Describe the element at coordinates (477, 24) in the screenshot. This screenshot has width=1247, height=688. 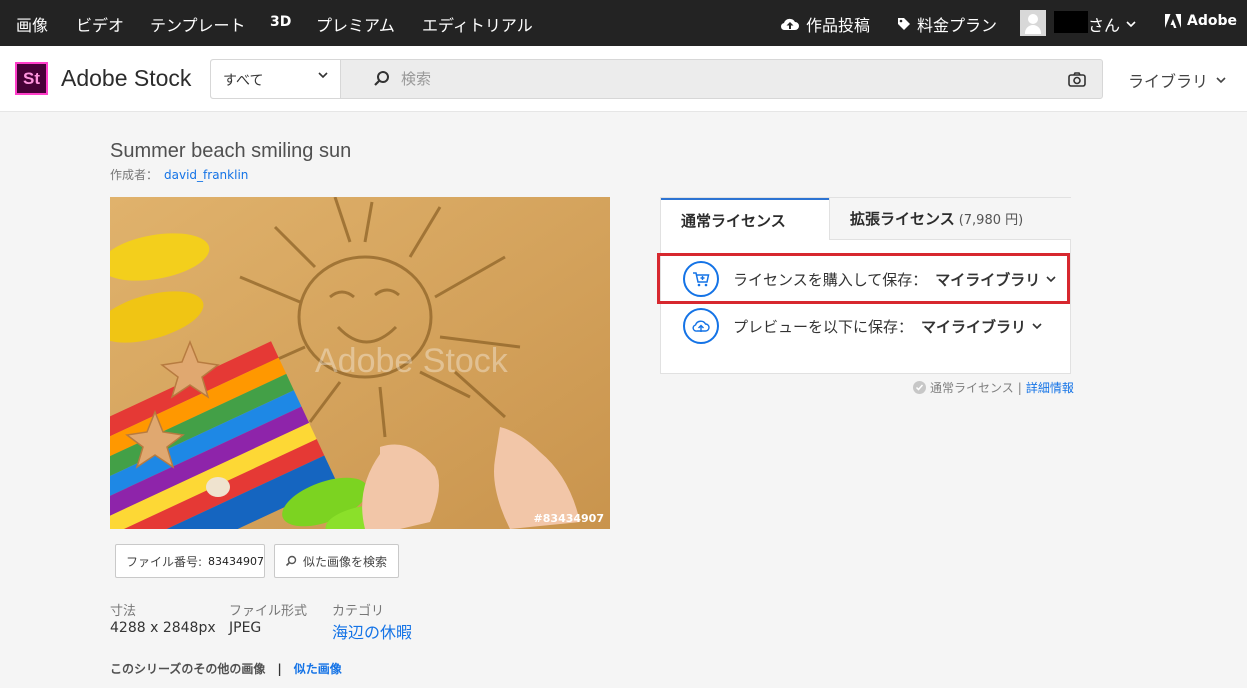
I see `nav-item-editorial: エディトリアル` at that location.